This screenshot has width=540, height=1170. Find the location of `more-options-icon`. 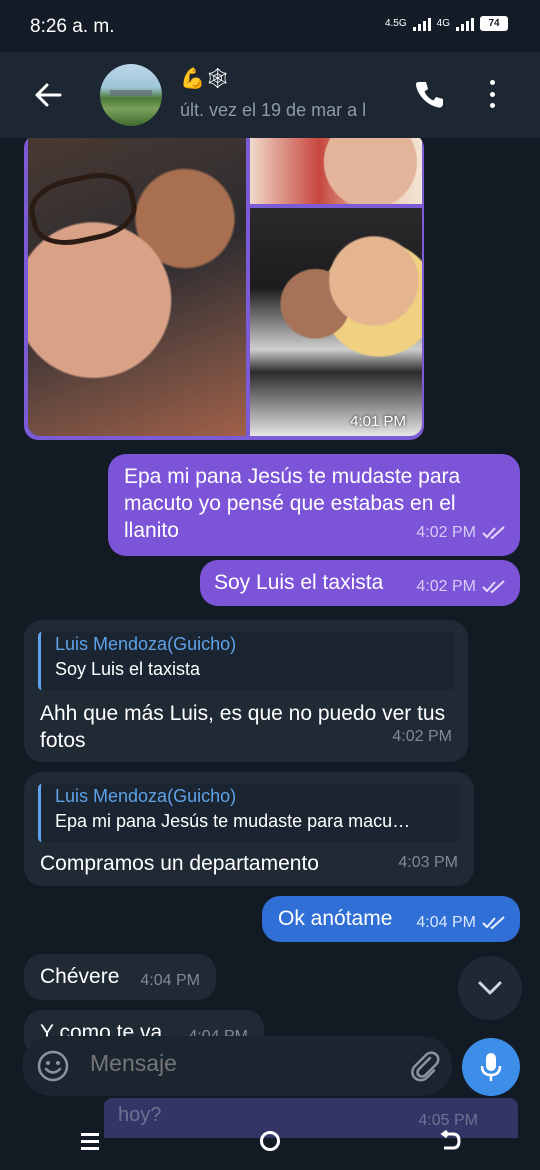

more-options-icon is located at coordinates (492, 94).